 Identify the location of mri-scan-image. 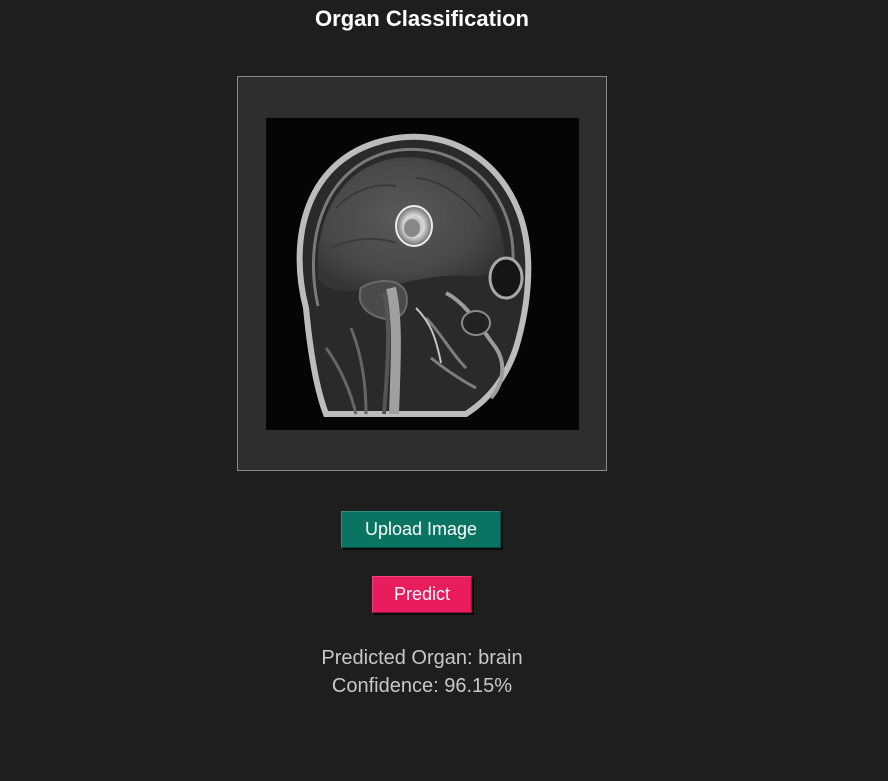
(422, 274).